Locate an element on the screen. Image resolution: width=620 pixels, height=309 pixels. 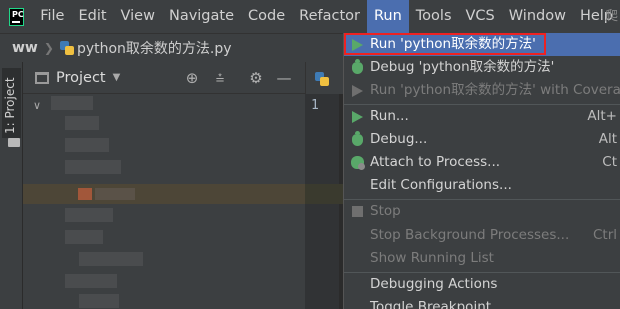
locate-file-icon: ⊕ is located at coordinates (192, 78).